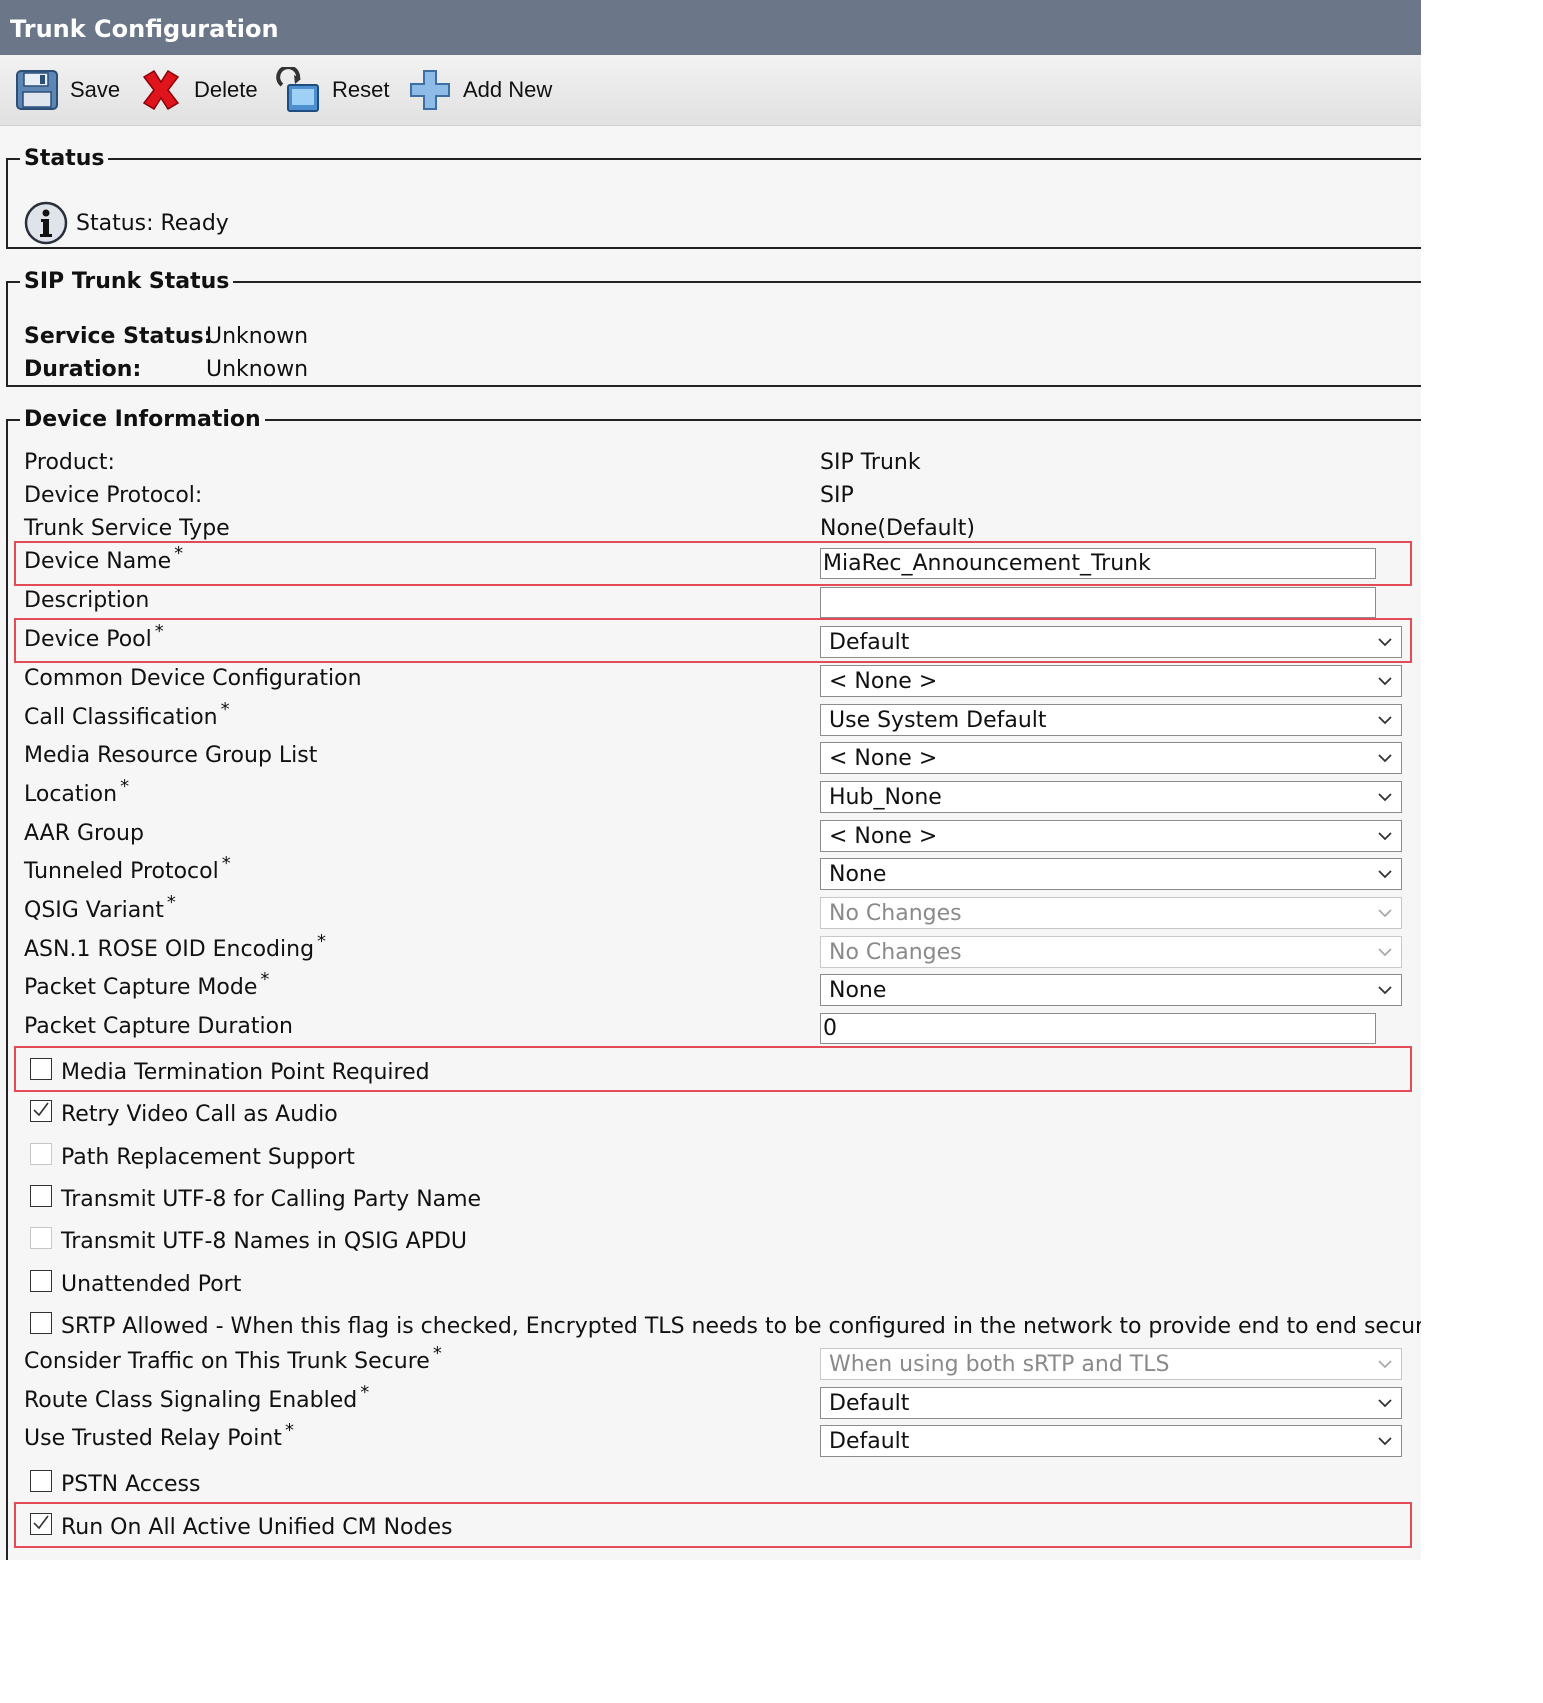 This screenshot has width=1543, height=1703. Describe the element at coordinates (37, 90) in the screenshot. I see `floppy-disk-icon` at that location.